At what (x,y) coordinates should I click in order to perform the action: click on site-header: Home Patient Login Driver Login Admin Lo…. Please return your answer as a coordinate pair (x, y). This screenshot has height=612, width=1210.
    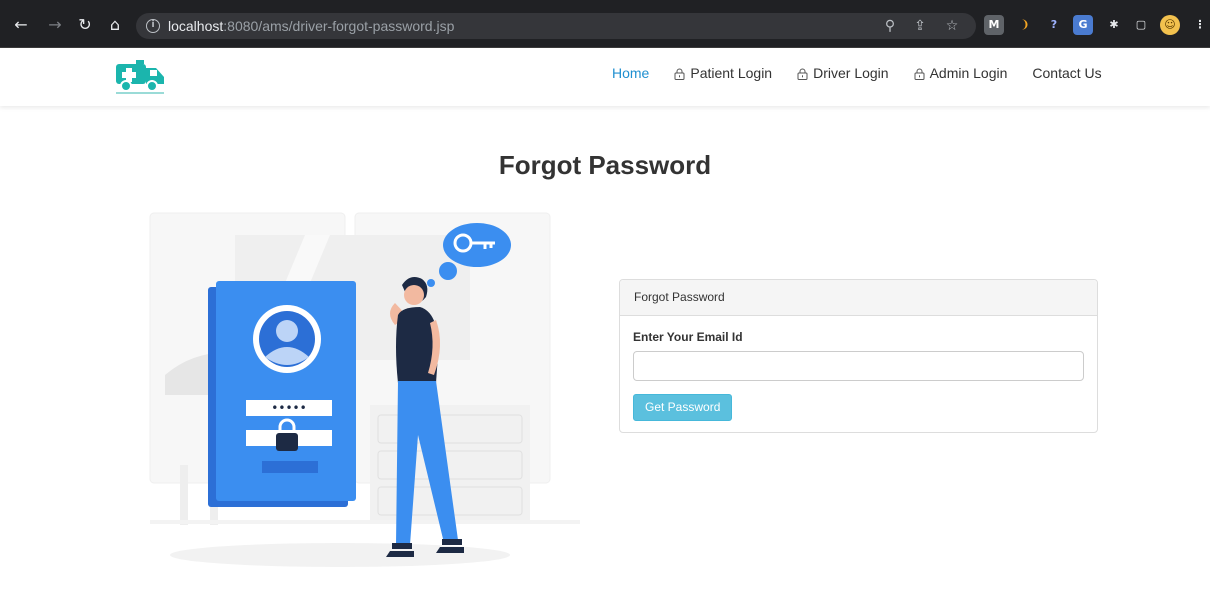
    Looking at the image, I should click on (605, 77).